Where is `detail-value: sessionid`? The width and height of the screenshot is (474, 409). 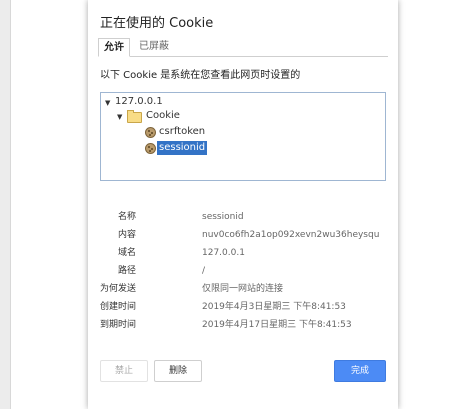
detail-value: sessionid is located at coordinates (223, 217).